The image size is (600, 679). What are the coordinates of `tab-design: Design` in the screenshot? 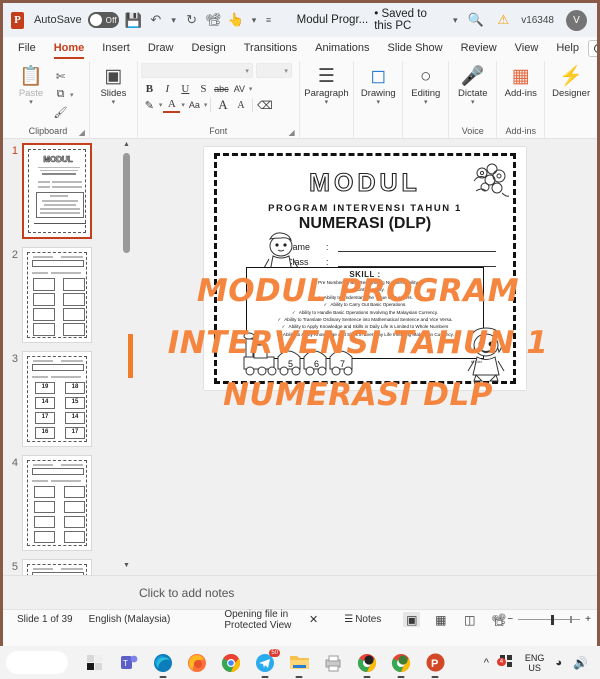 It's located at (208, 48).